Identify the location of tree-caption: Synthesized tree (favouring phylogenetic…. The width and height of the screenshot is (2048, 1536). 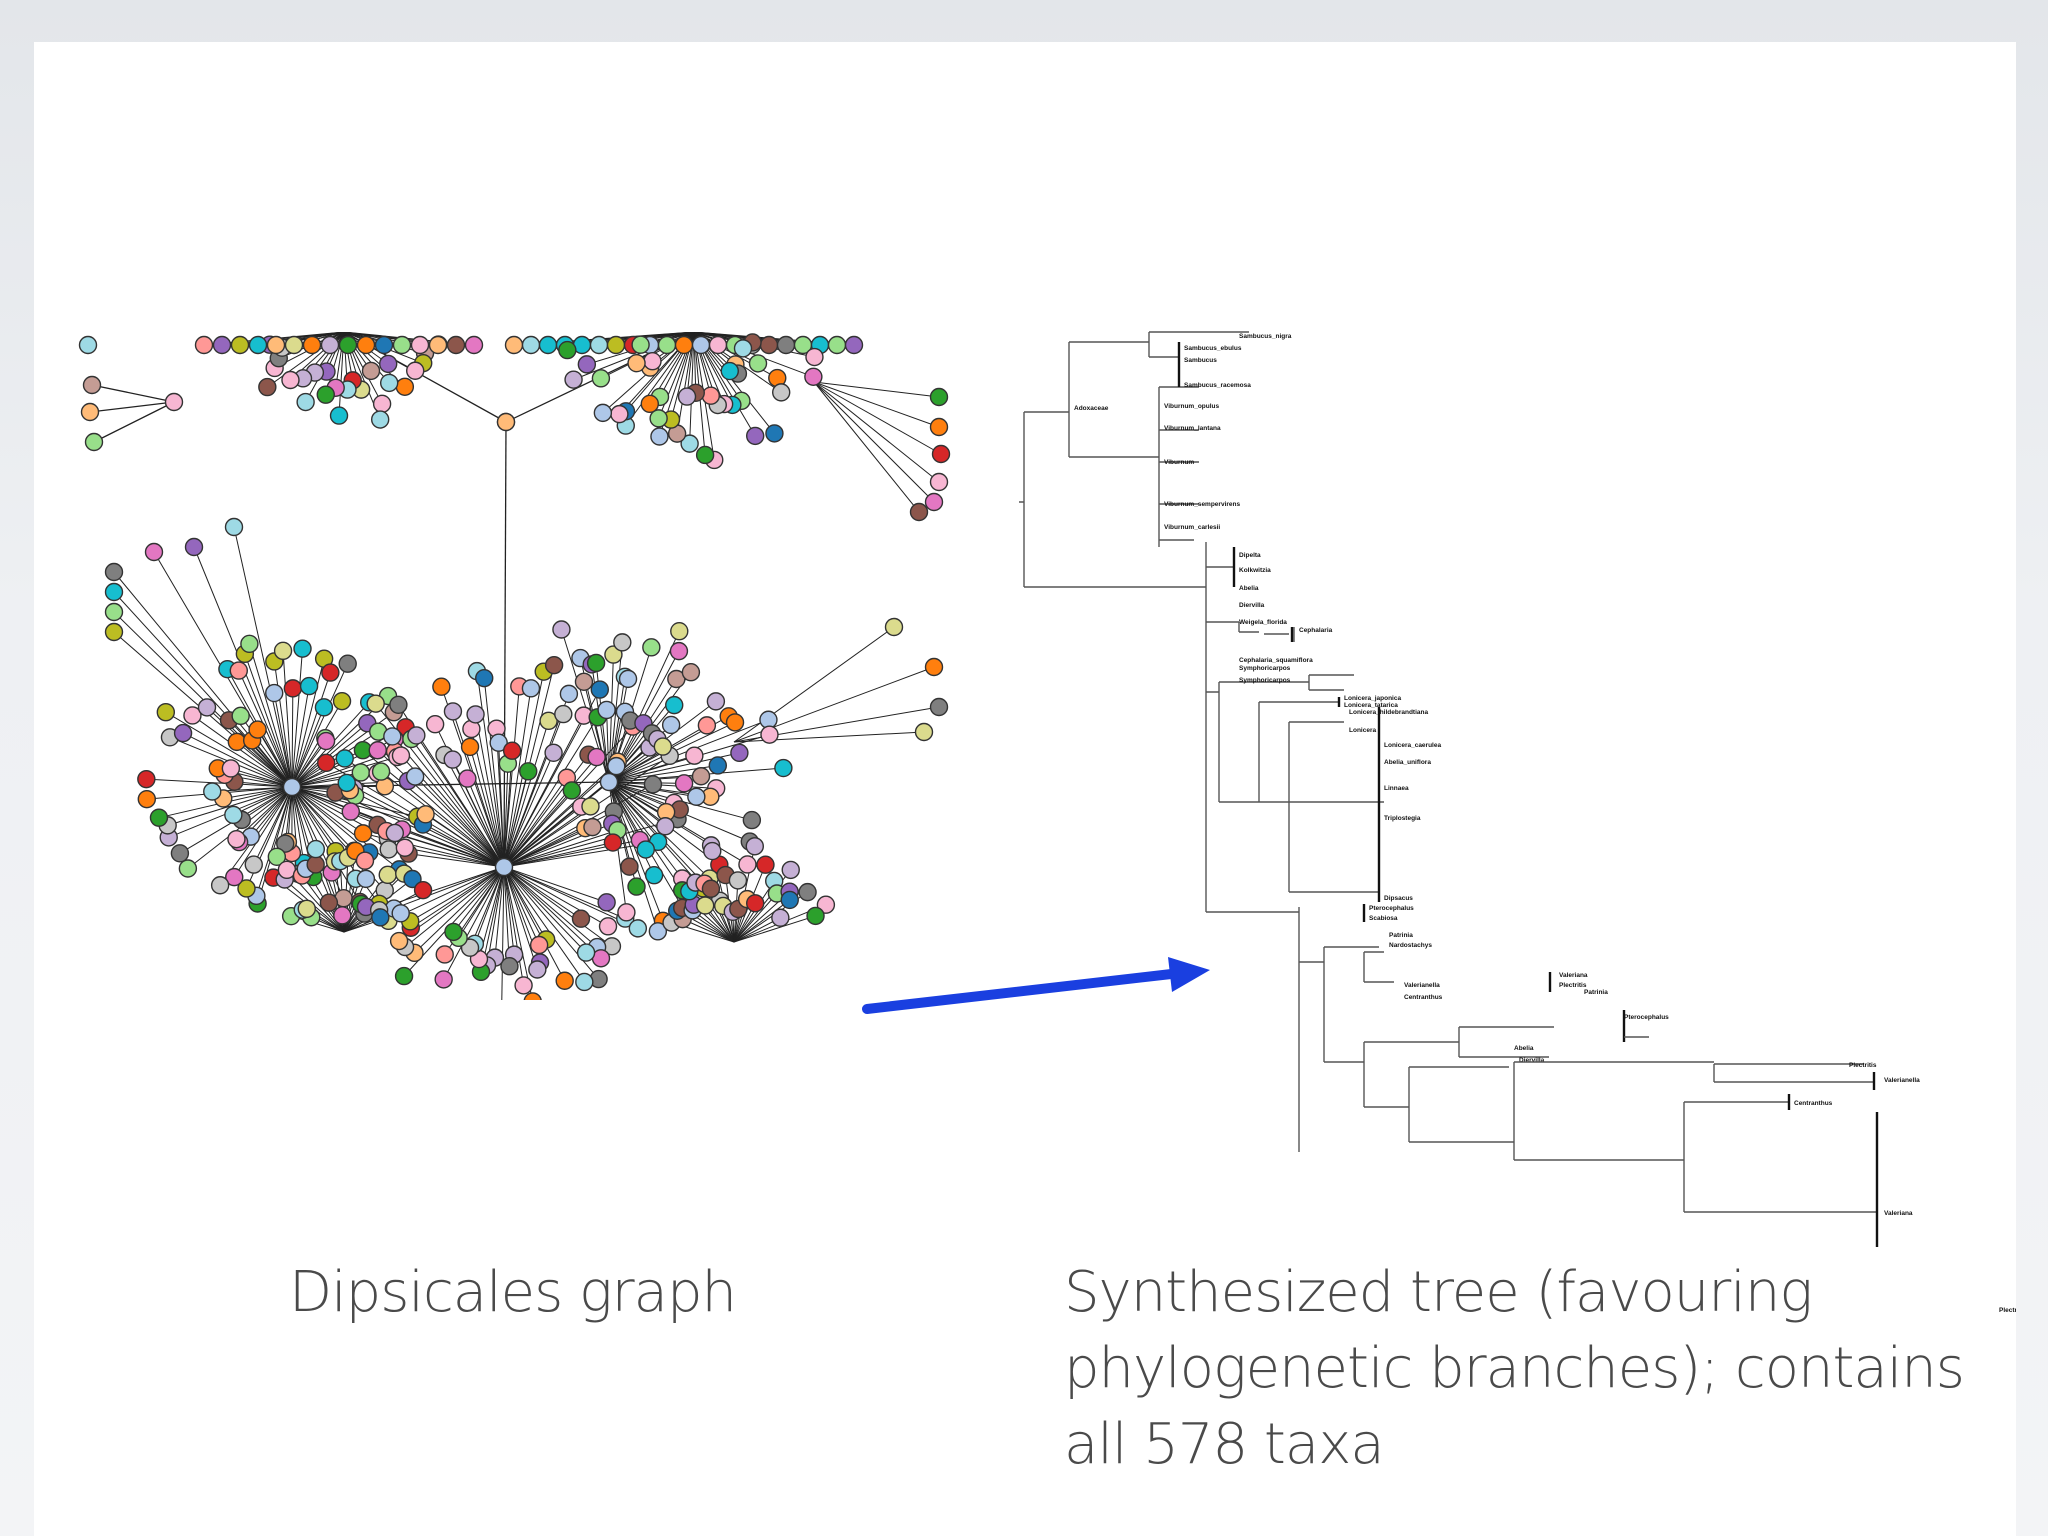
(1514, 1369).